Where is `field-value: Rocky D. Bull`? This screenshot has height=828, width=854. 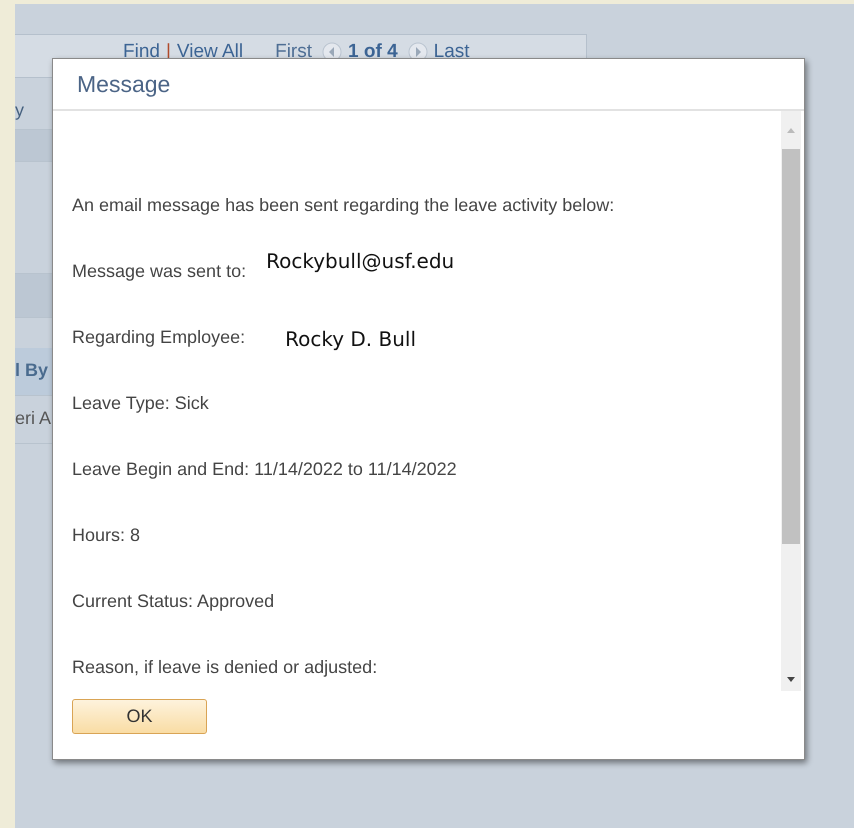
field-value: Rocky D. Bull is located at coordinates (350, 339).